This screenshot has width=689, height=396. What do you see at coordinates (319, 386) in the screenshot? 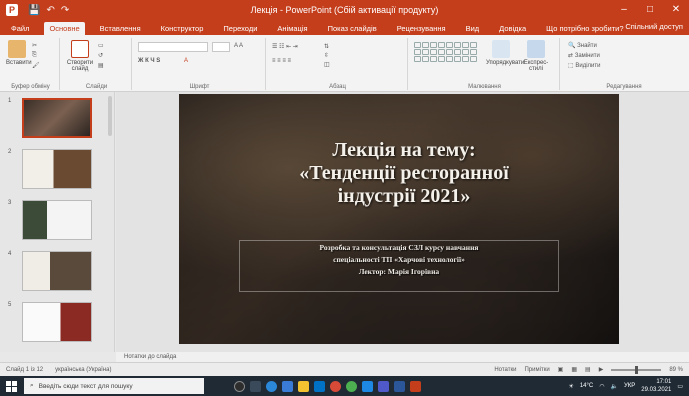
I see `mail-icon` at bounding box center [319, 386].